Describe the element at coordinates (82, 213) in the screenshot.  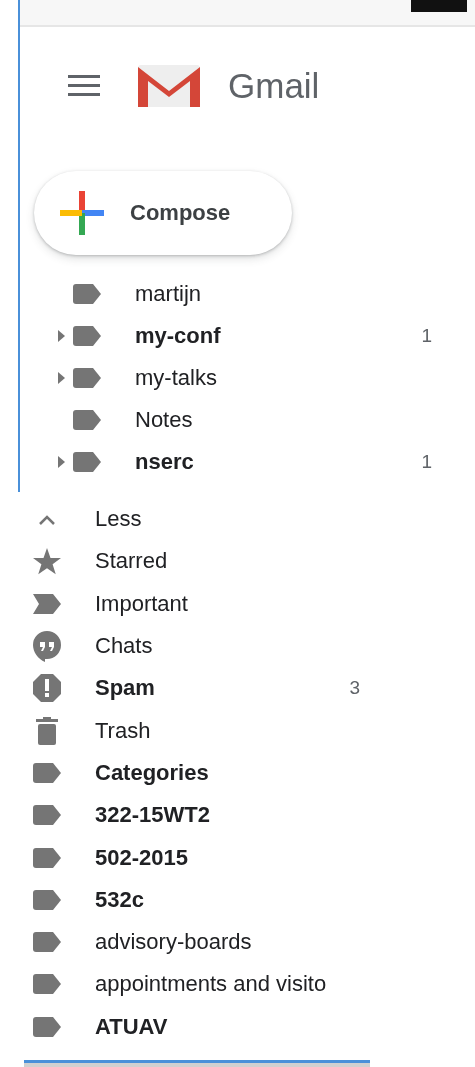
I see `plus-icon` at that location.